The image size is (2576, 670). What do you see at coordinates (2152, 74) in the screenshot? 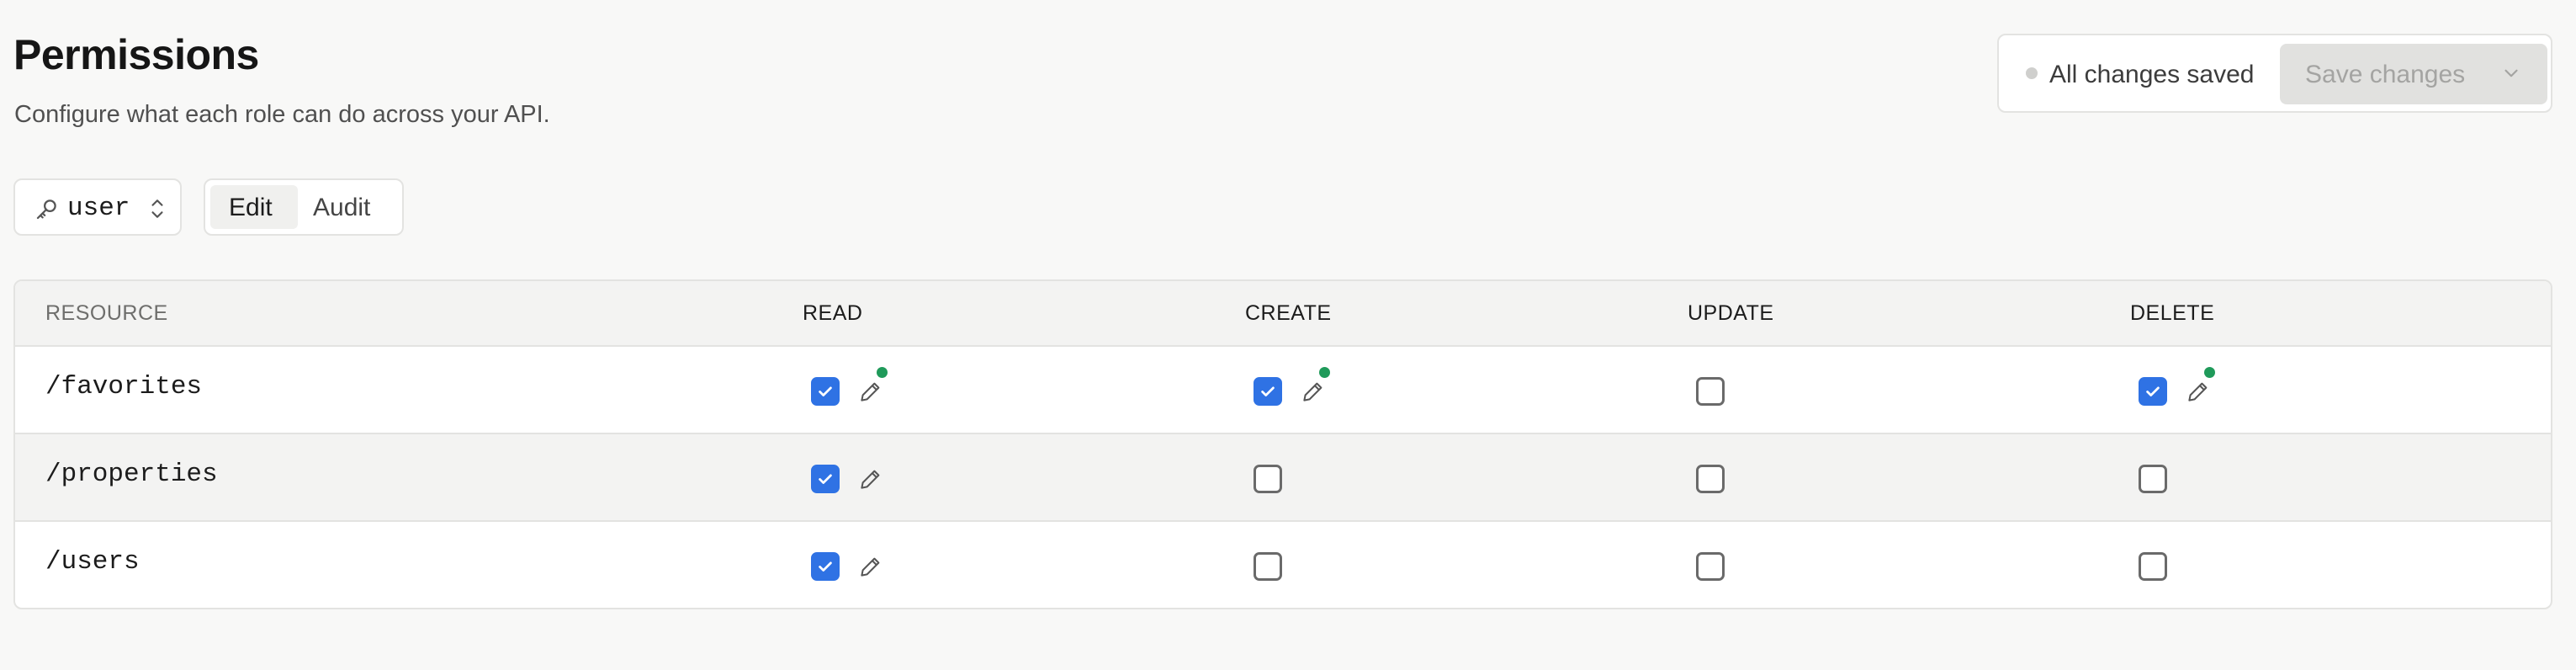
I see `save-status-text: All changes saved` at bounding box center [2152, 74].